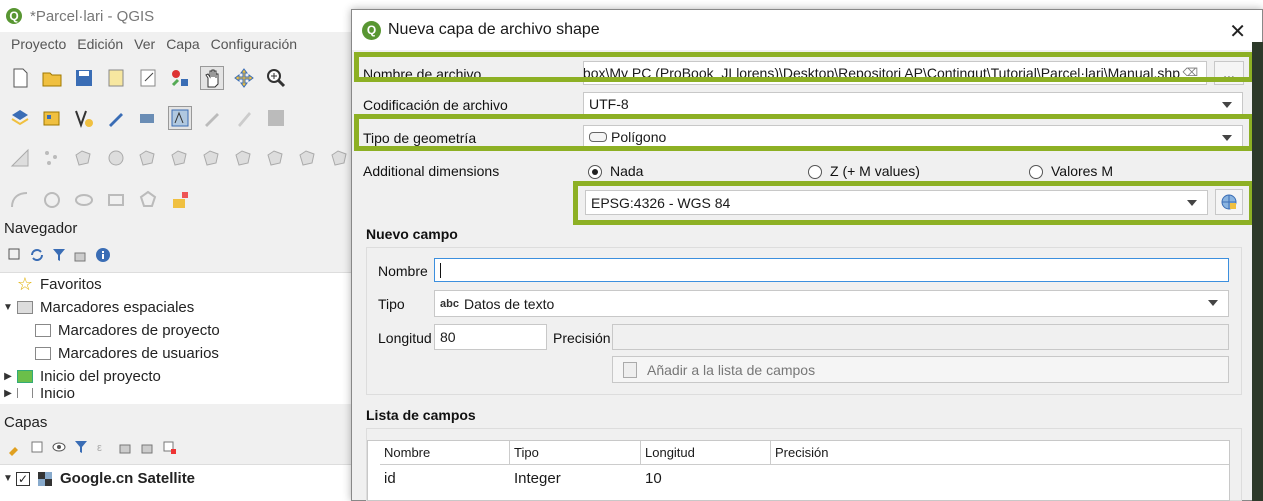 This screenshot has width=1263, height=501. Describe the element at coordinates (84, 78) in the screenshot. I see `save-project-icon` at that location.